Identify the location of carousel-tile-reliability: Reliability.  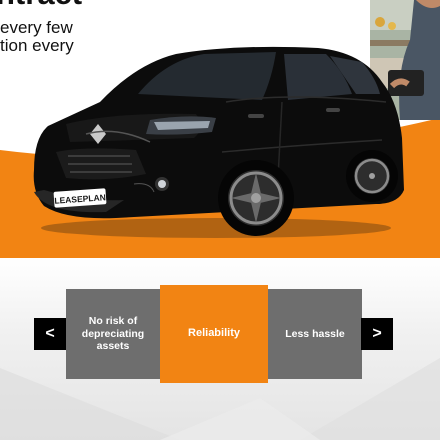
(214, 334).